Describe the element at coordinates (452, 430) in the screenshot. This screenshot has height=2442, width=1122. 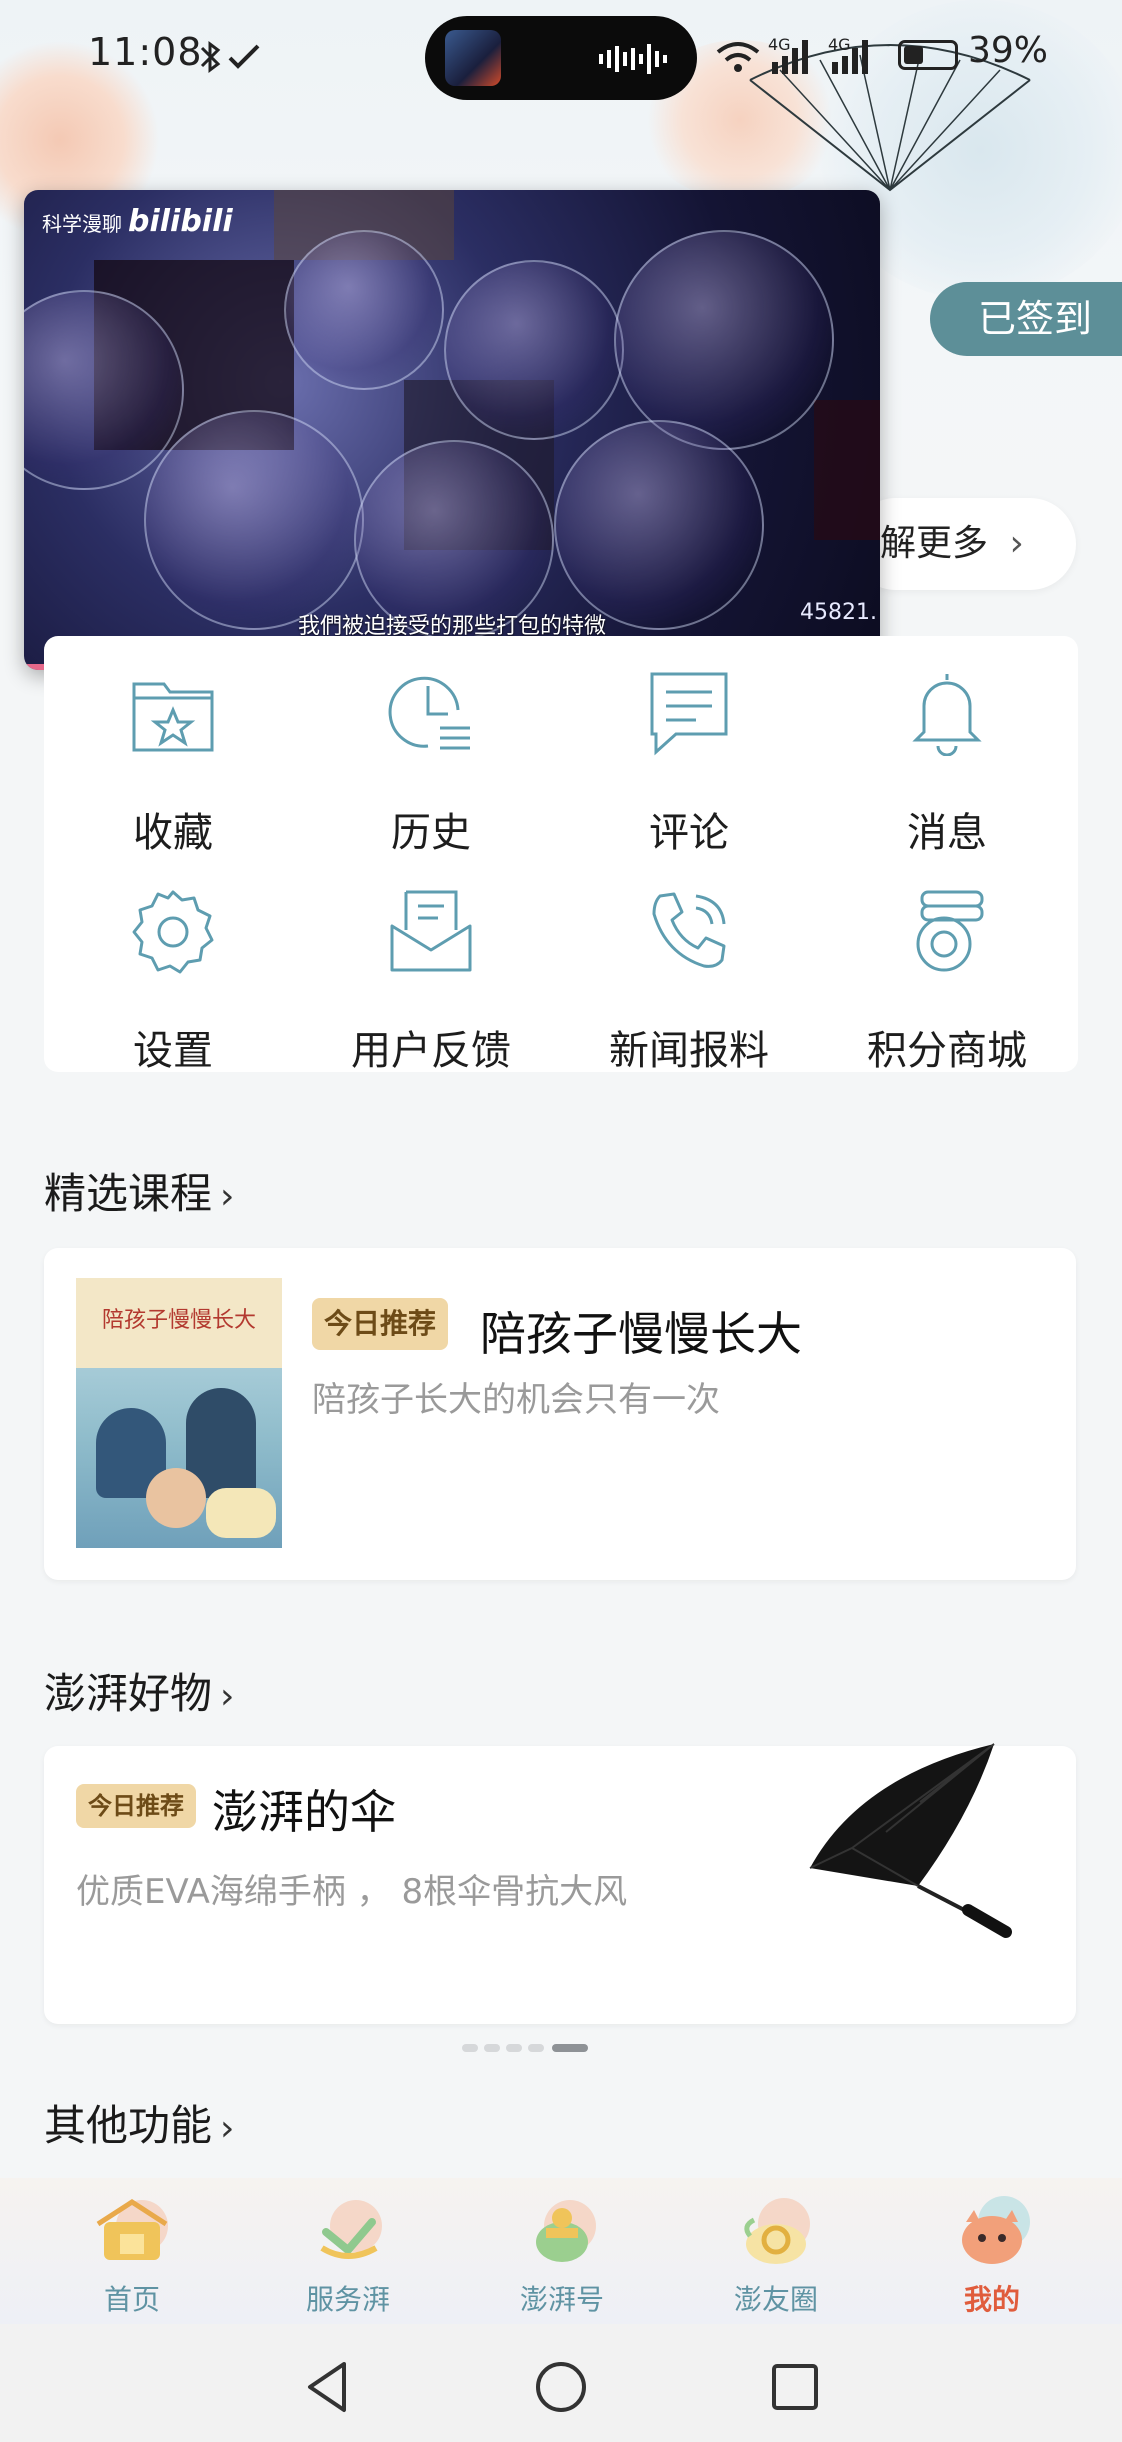
I see `pip-video-player: 科学漫聊 bilibili 我們被迫接受的那些打包的特微 45821.` at that location.